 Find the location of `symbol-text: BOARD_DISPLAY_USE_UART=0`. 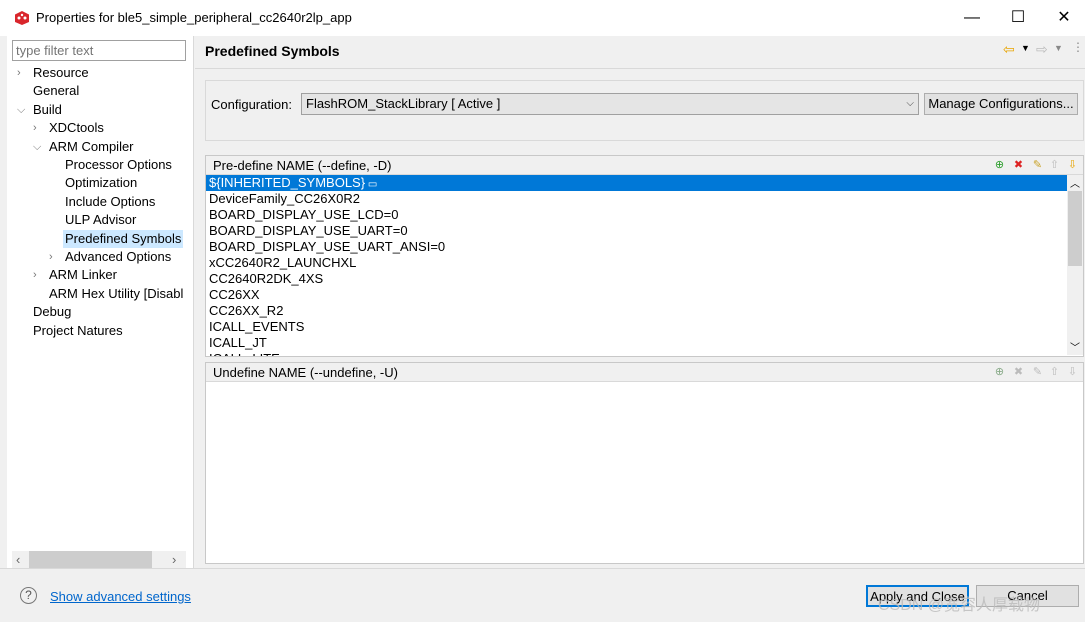

symbol-text: BOARD_DISPLAY_USE_UART=0 is located at coordinates (308, 230).